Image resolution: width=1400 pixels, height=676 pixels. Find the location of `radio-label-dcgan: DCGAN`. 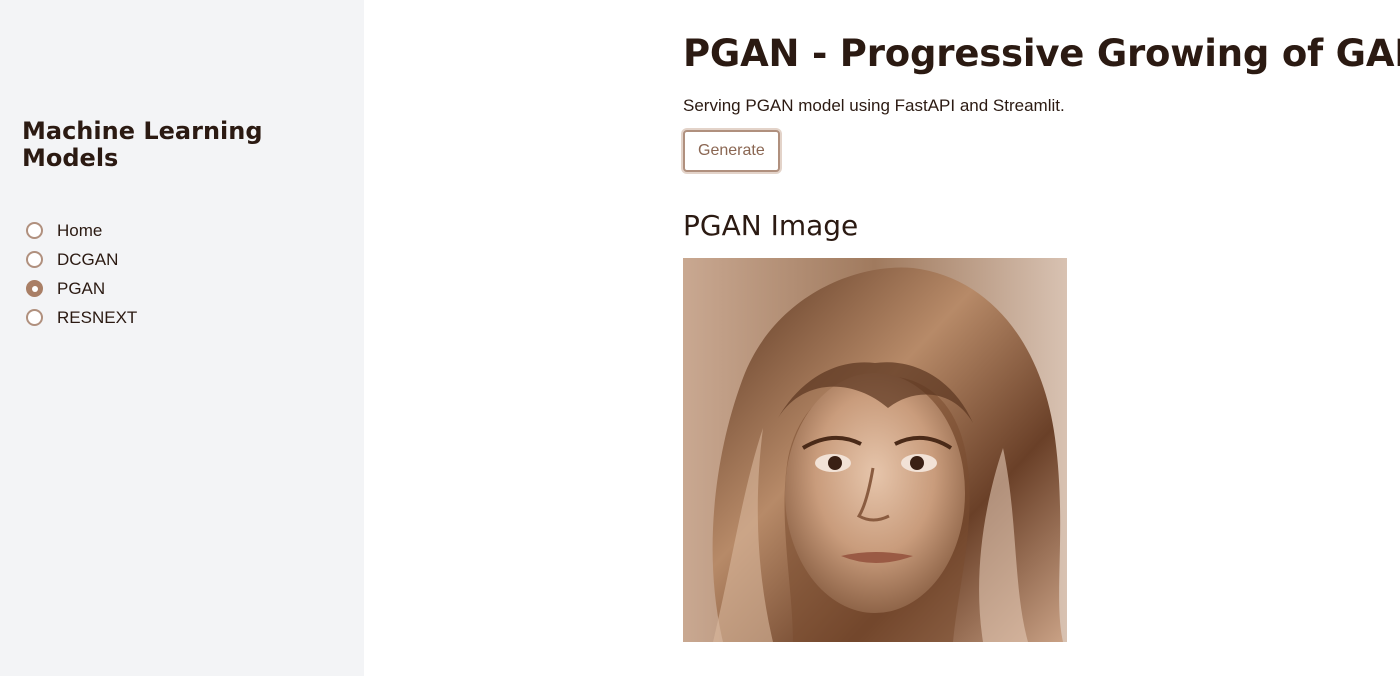

radio-label-dcgan: DCGAN is located at coordinates (88, 259).